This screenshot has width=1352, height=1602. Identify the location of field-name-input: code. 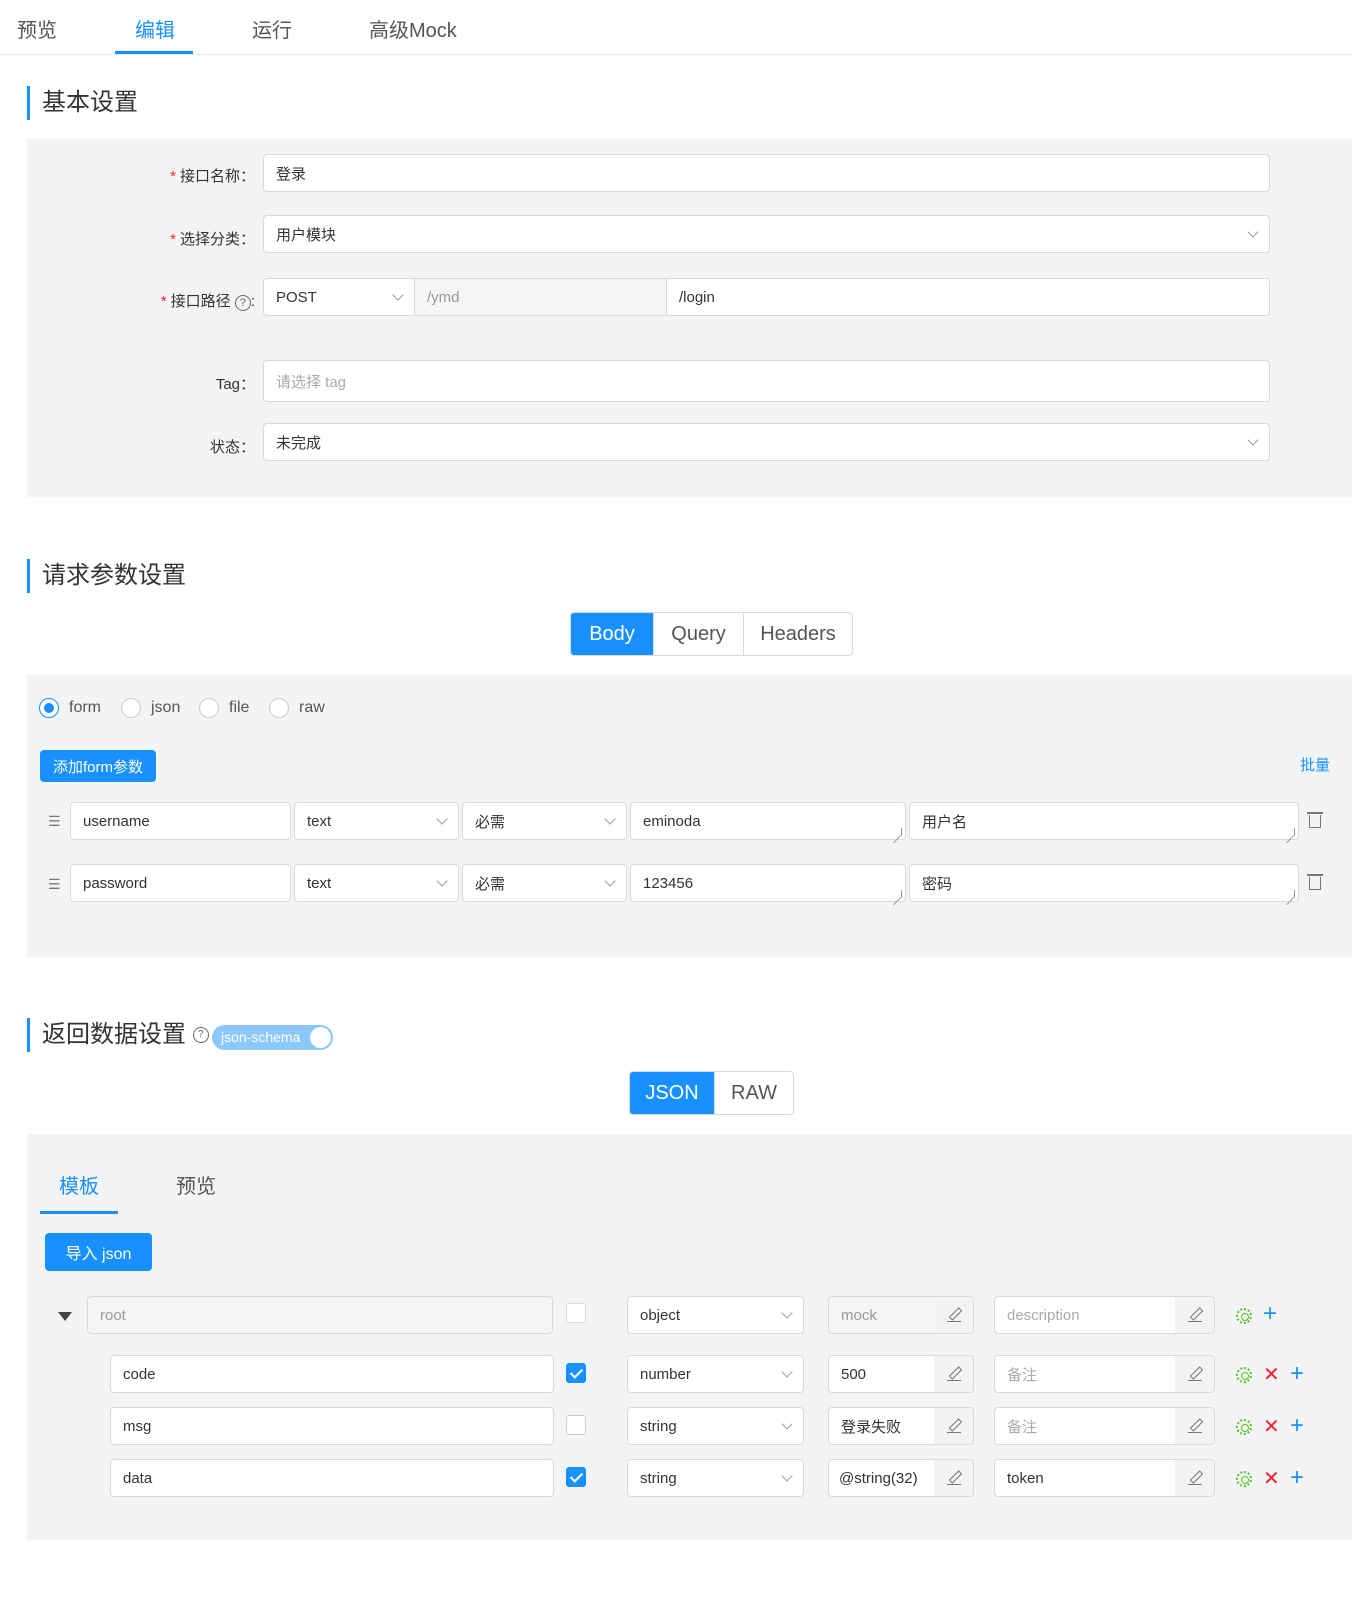
(332, 1374).